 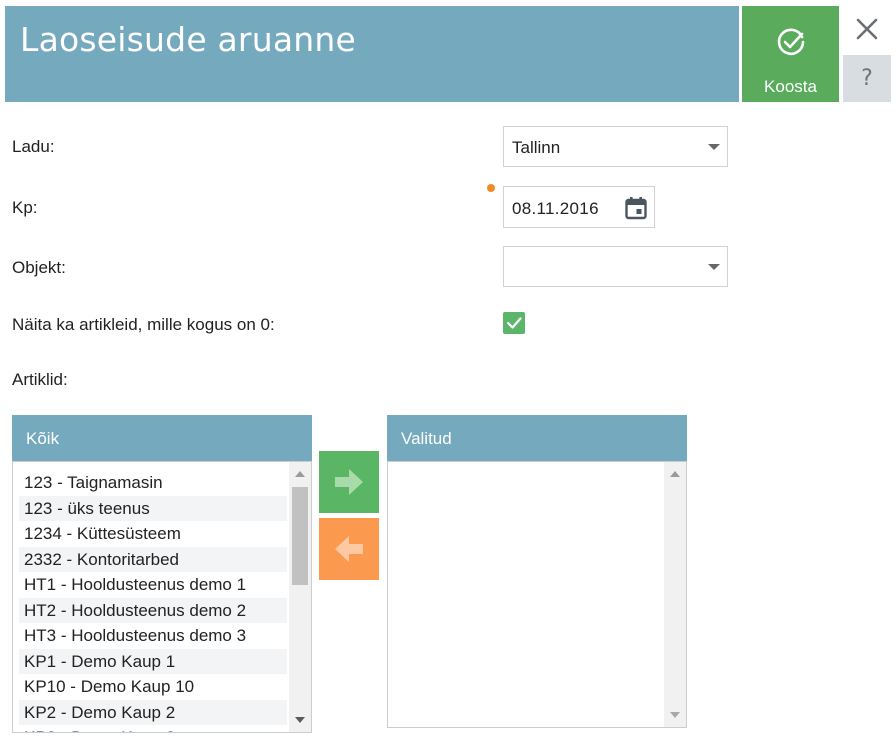 I want to click on add-selected-button, so click(x=349, y=482).